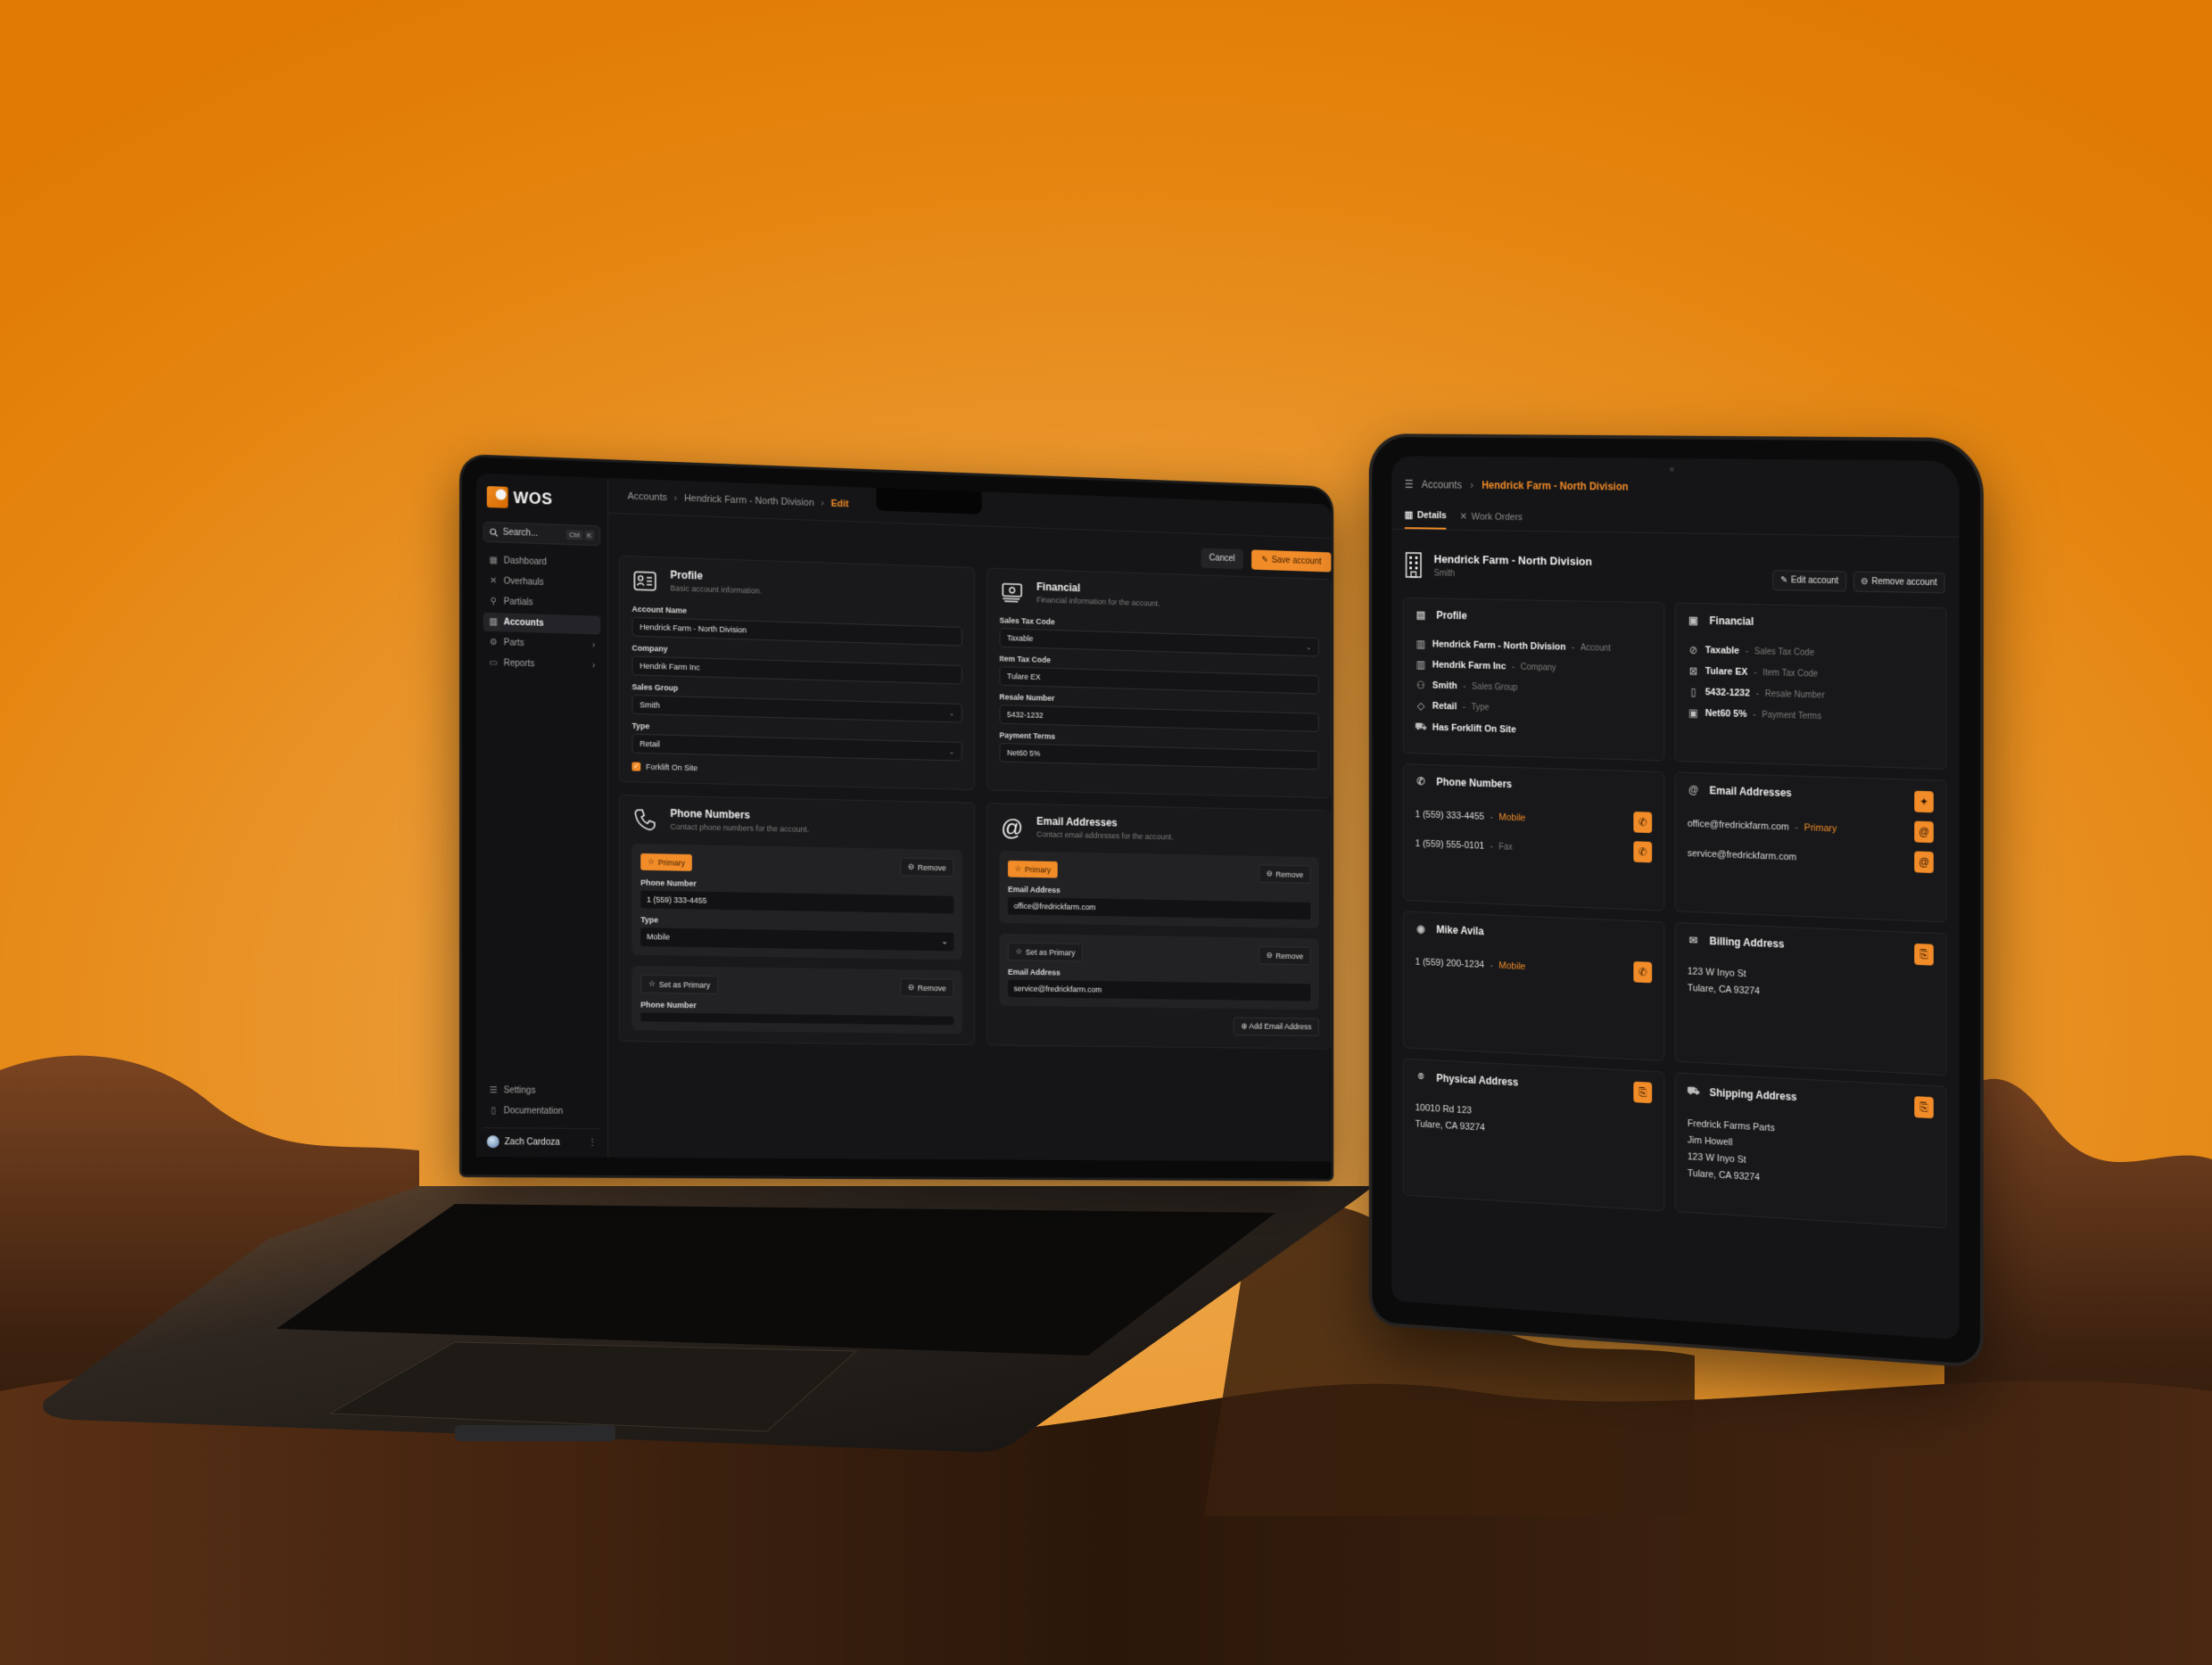  Describe the element at coordinates (532, 1142) in the screenshot. I see `user-name: Zach Cardoza` at that location.